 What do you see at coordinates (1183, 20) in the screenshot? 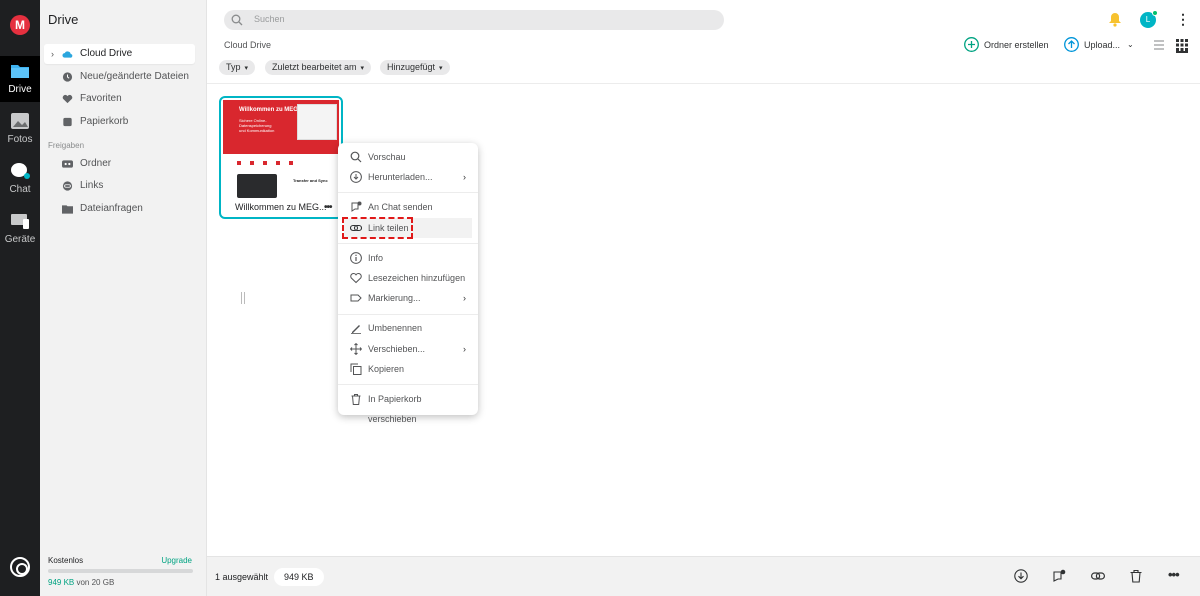
I see `more-vertical-icon: ⋮` at bounding box center [1183, 20].